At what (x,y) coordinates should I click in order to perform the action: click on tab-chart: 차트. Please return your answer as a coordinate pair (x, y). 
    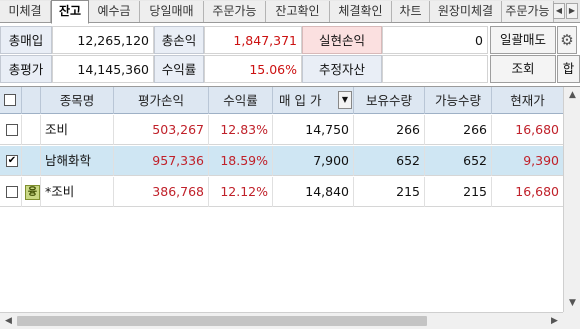
    Looking at the image, I should click on (411, 11).